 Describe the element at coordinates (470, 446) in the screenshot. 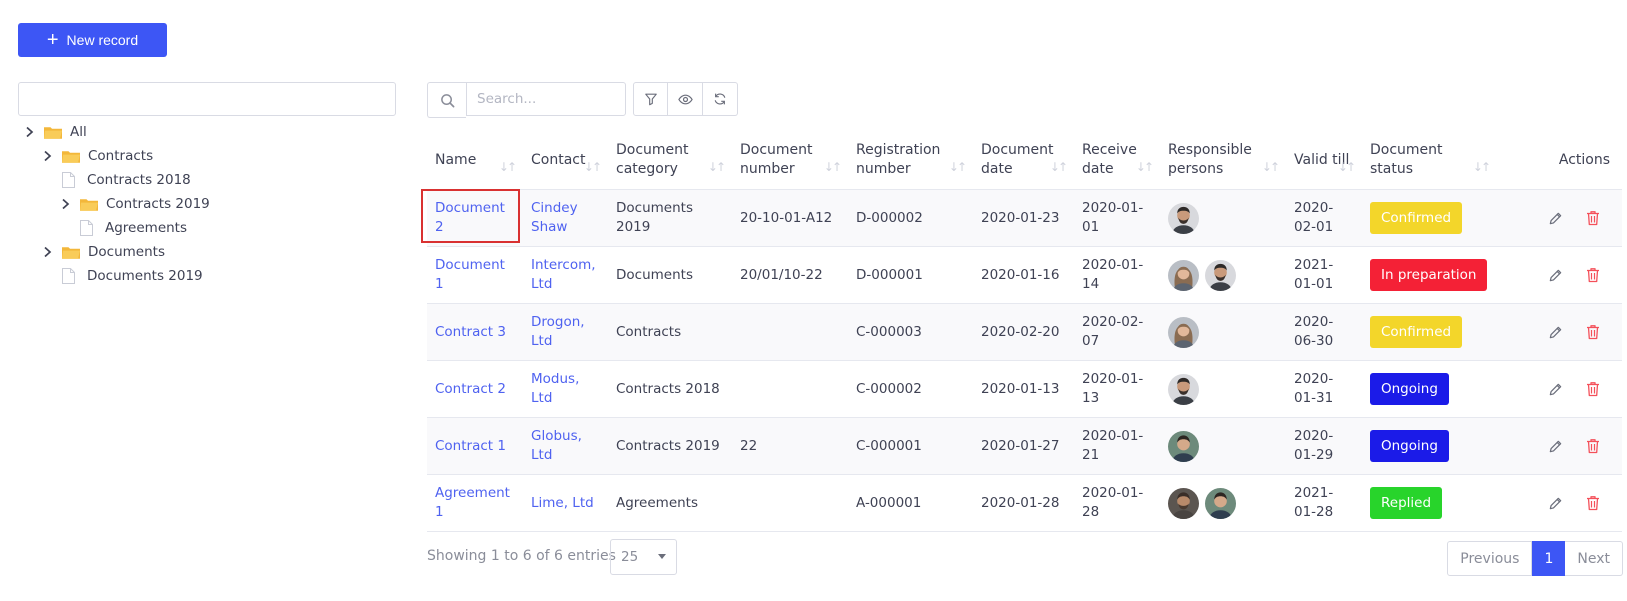

I see `document-name-link: Contract 1` at that location.